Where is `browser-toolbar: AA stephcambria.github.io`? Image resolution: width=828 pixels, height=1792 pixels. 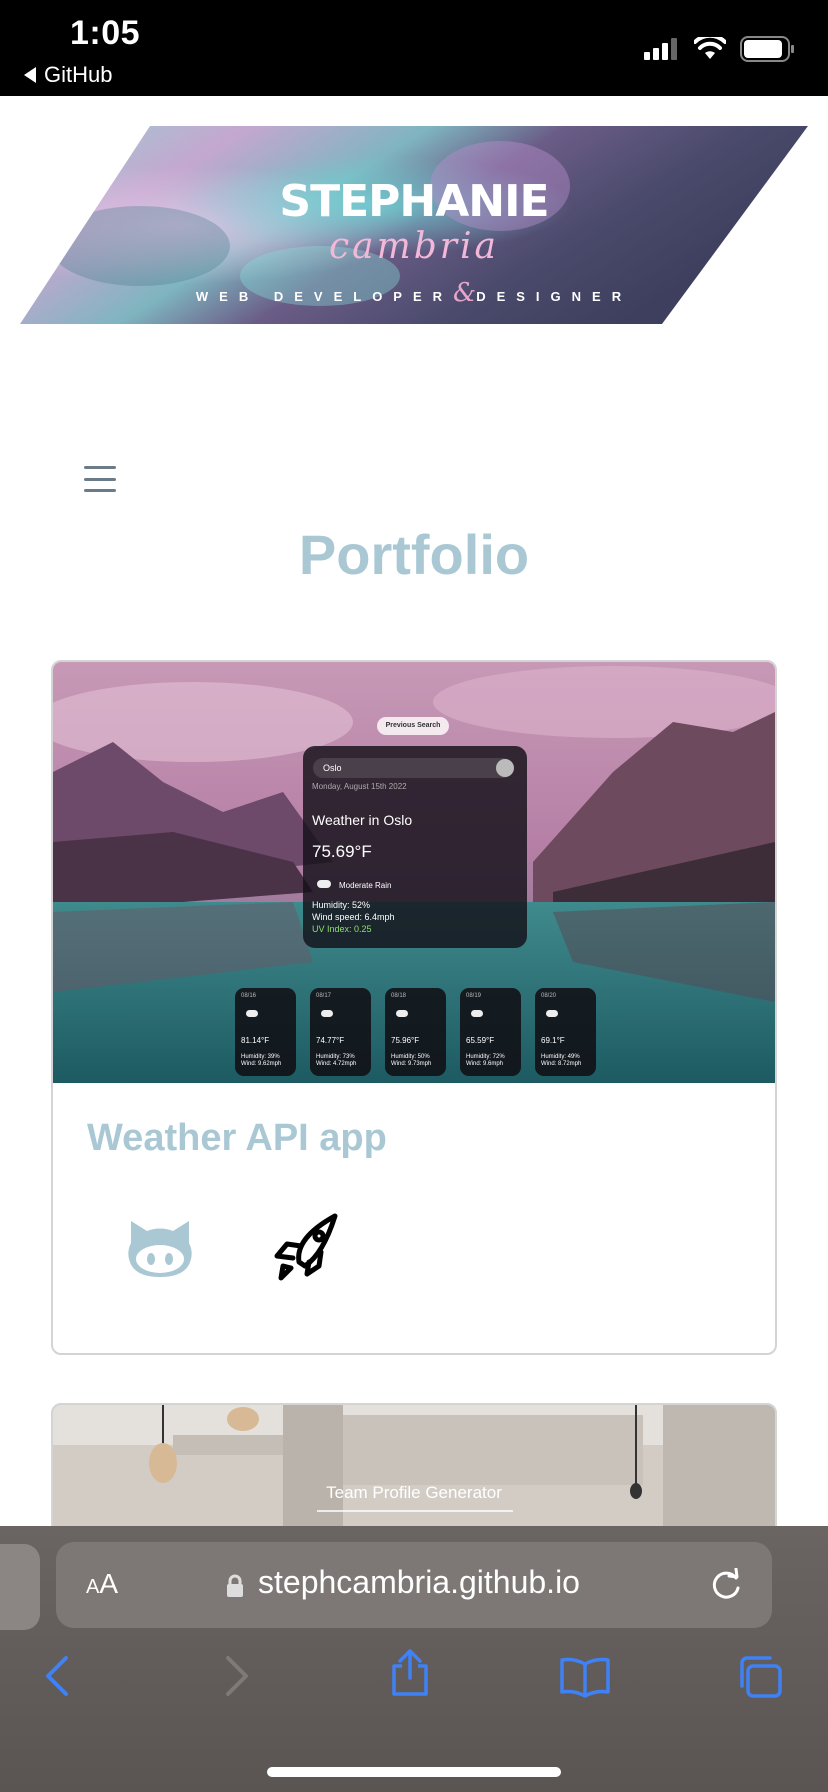 browser-toolbar: AA stephcambria.github.io is located at coordinates (414, 1659).